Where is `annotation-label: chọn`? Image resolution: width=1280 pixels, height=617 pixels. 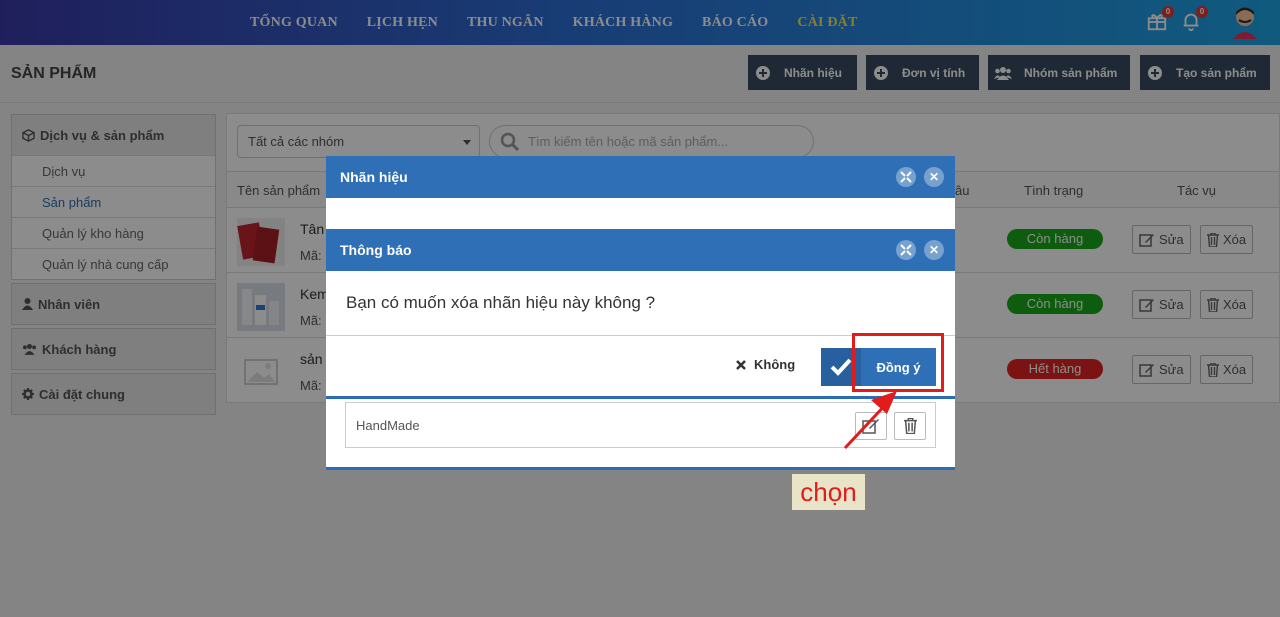 annotation-label: chọn is located at coordinates (828, 492).